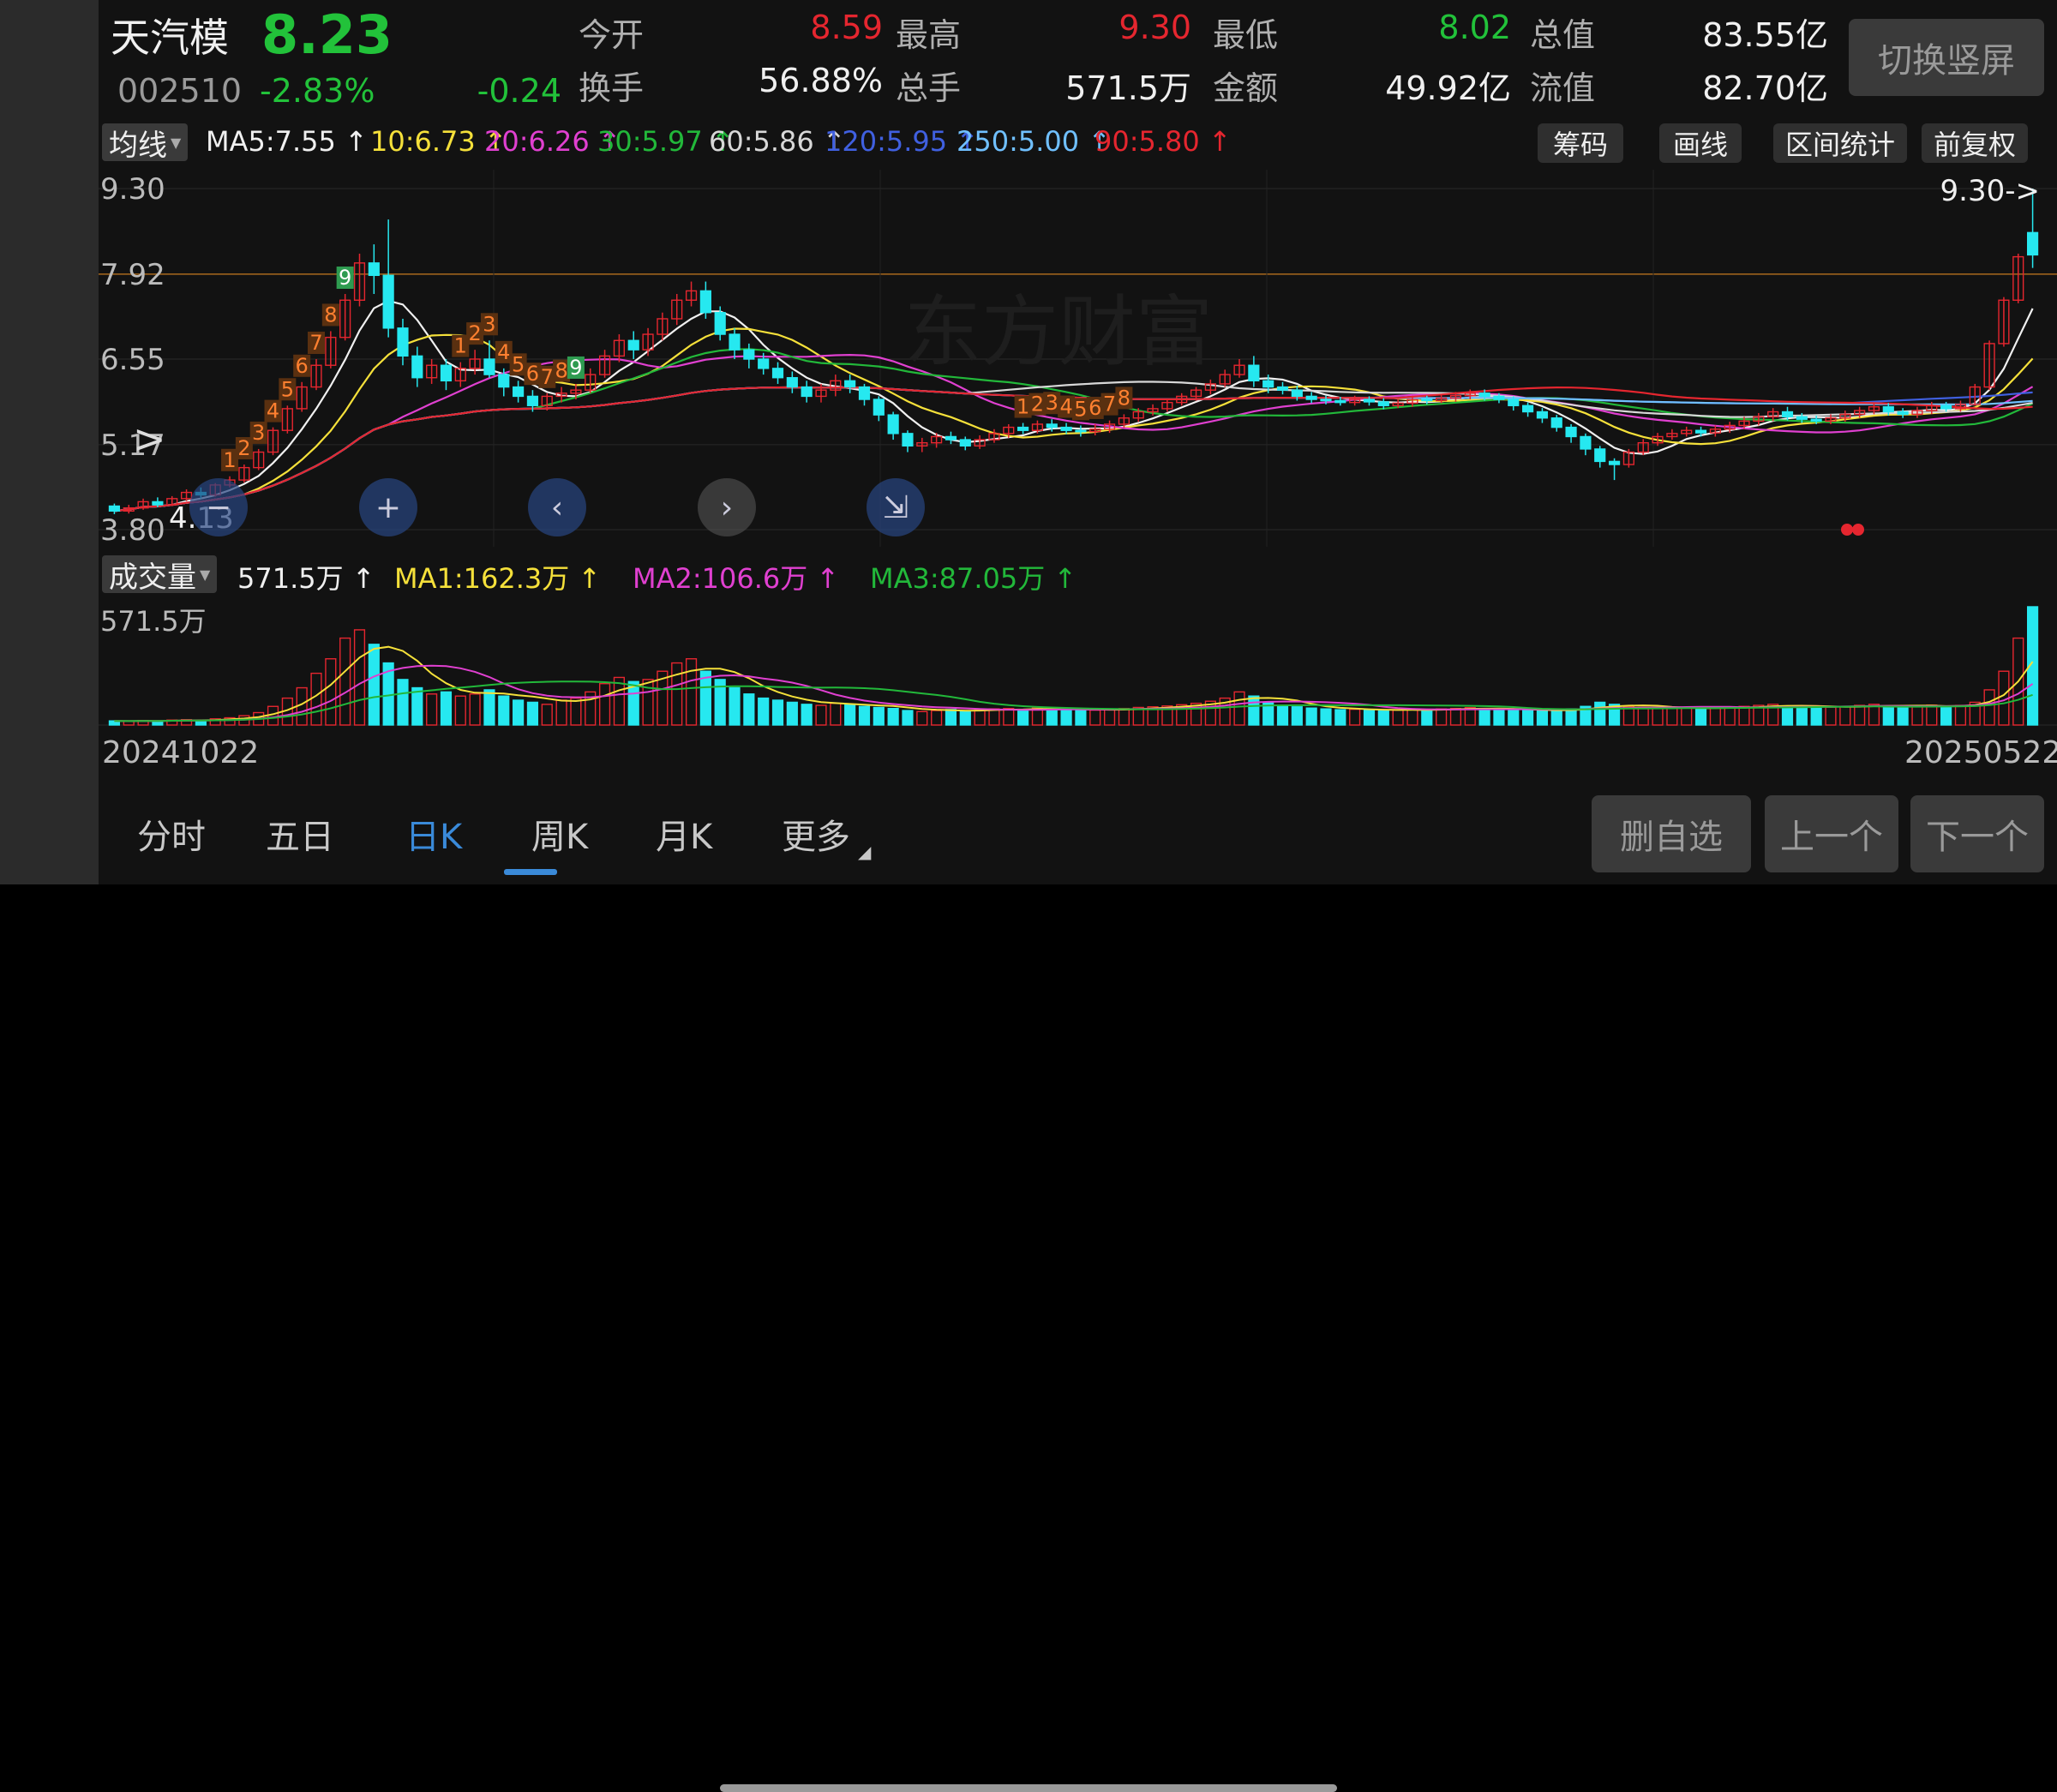  What do you see at coordinates (1080, 409) in the screenshot?
I see `td-count-label: 5` at bounding box center [1080, 409].